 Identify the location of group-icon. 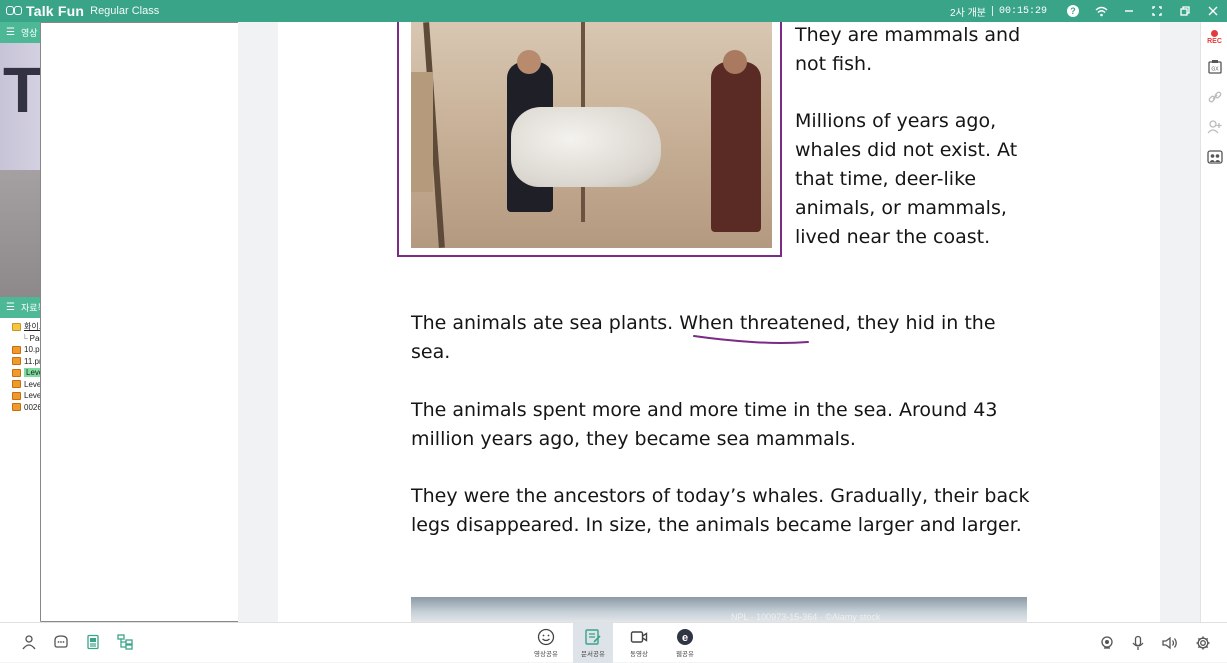
(1214, 157).